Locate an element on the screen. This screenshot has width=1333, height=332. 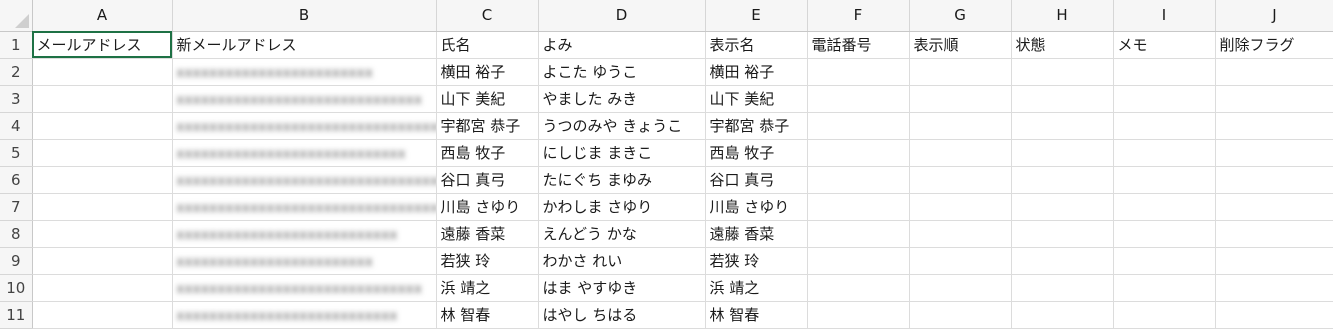
cell-i7 is located at coordinates (1164, 207).